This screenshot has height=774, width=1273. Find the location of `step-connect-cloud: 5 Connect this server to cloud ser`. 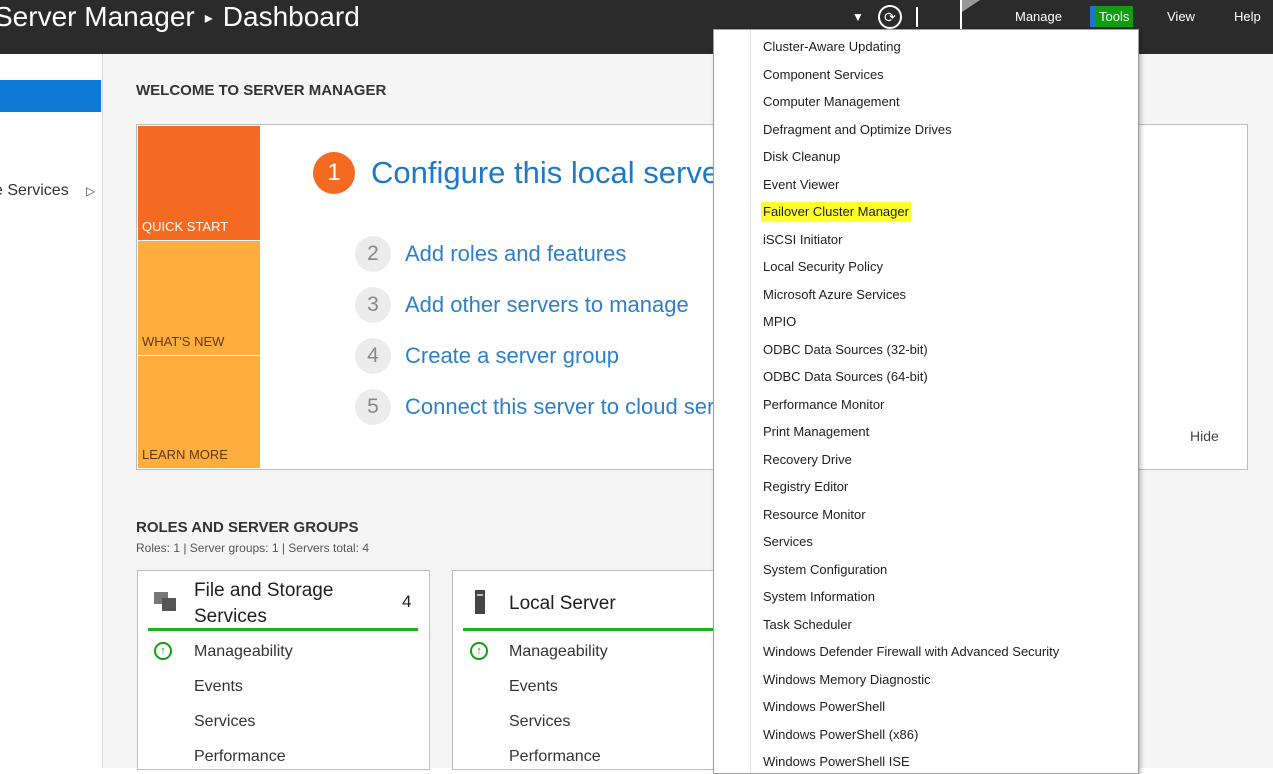

step-connect-cloud: 5 Connect this server to cloud ser is located at coordinates (534, 407).